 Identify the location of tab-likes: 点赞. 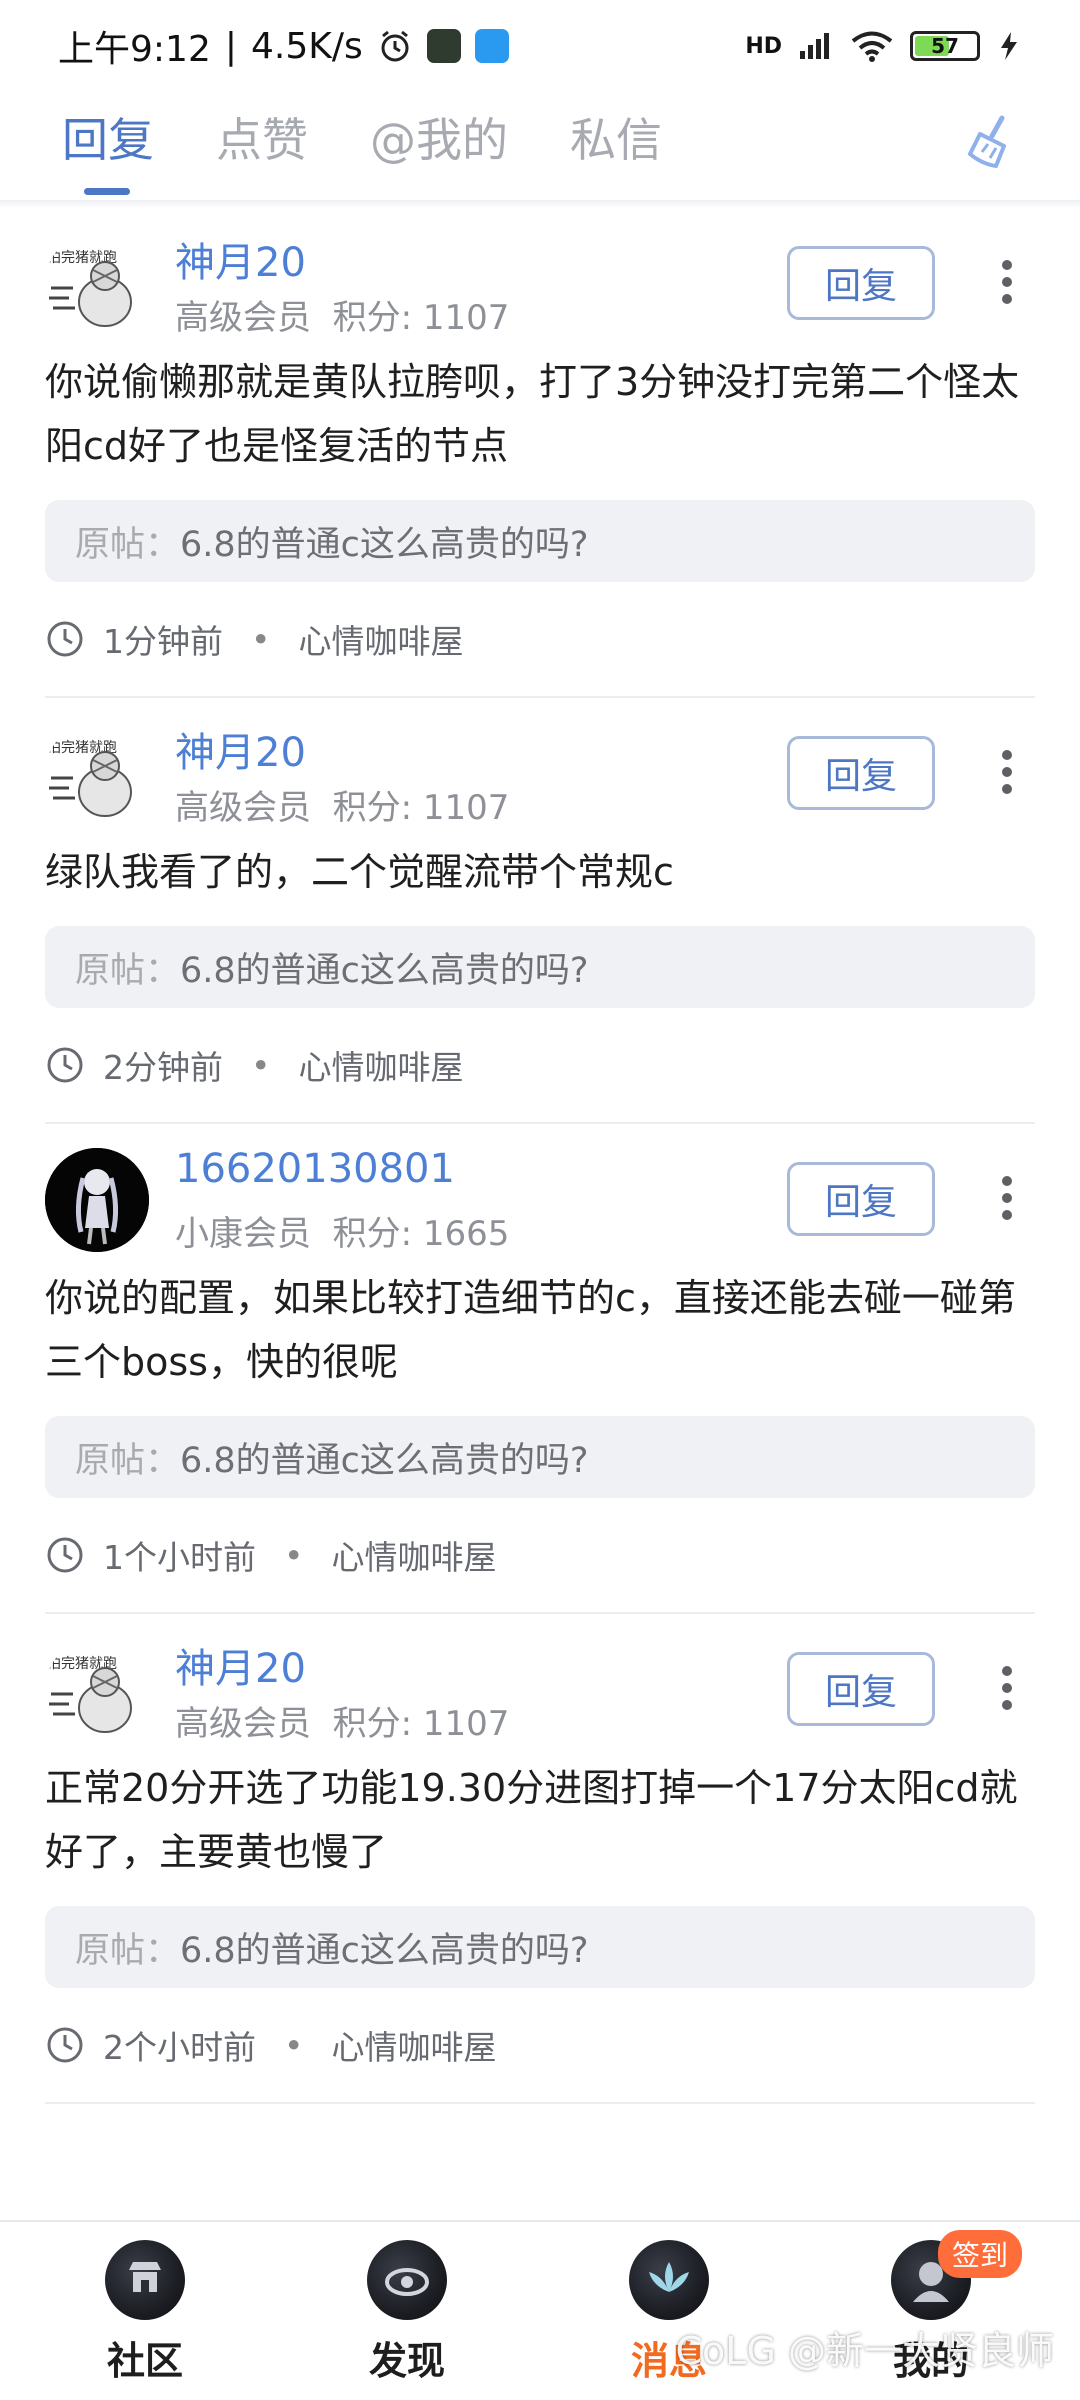
(262, 142).